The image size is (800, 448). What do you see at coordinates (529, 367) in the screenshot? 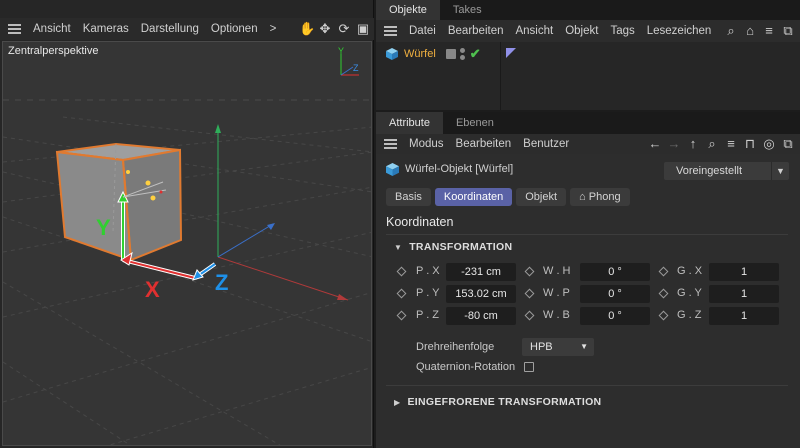
I see `quaternion-checkbox` at bounding box center [529, 367].